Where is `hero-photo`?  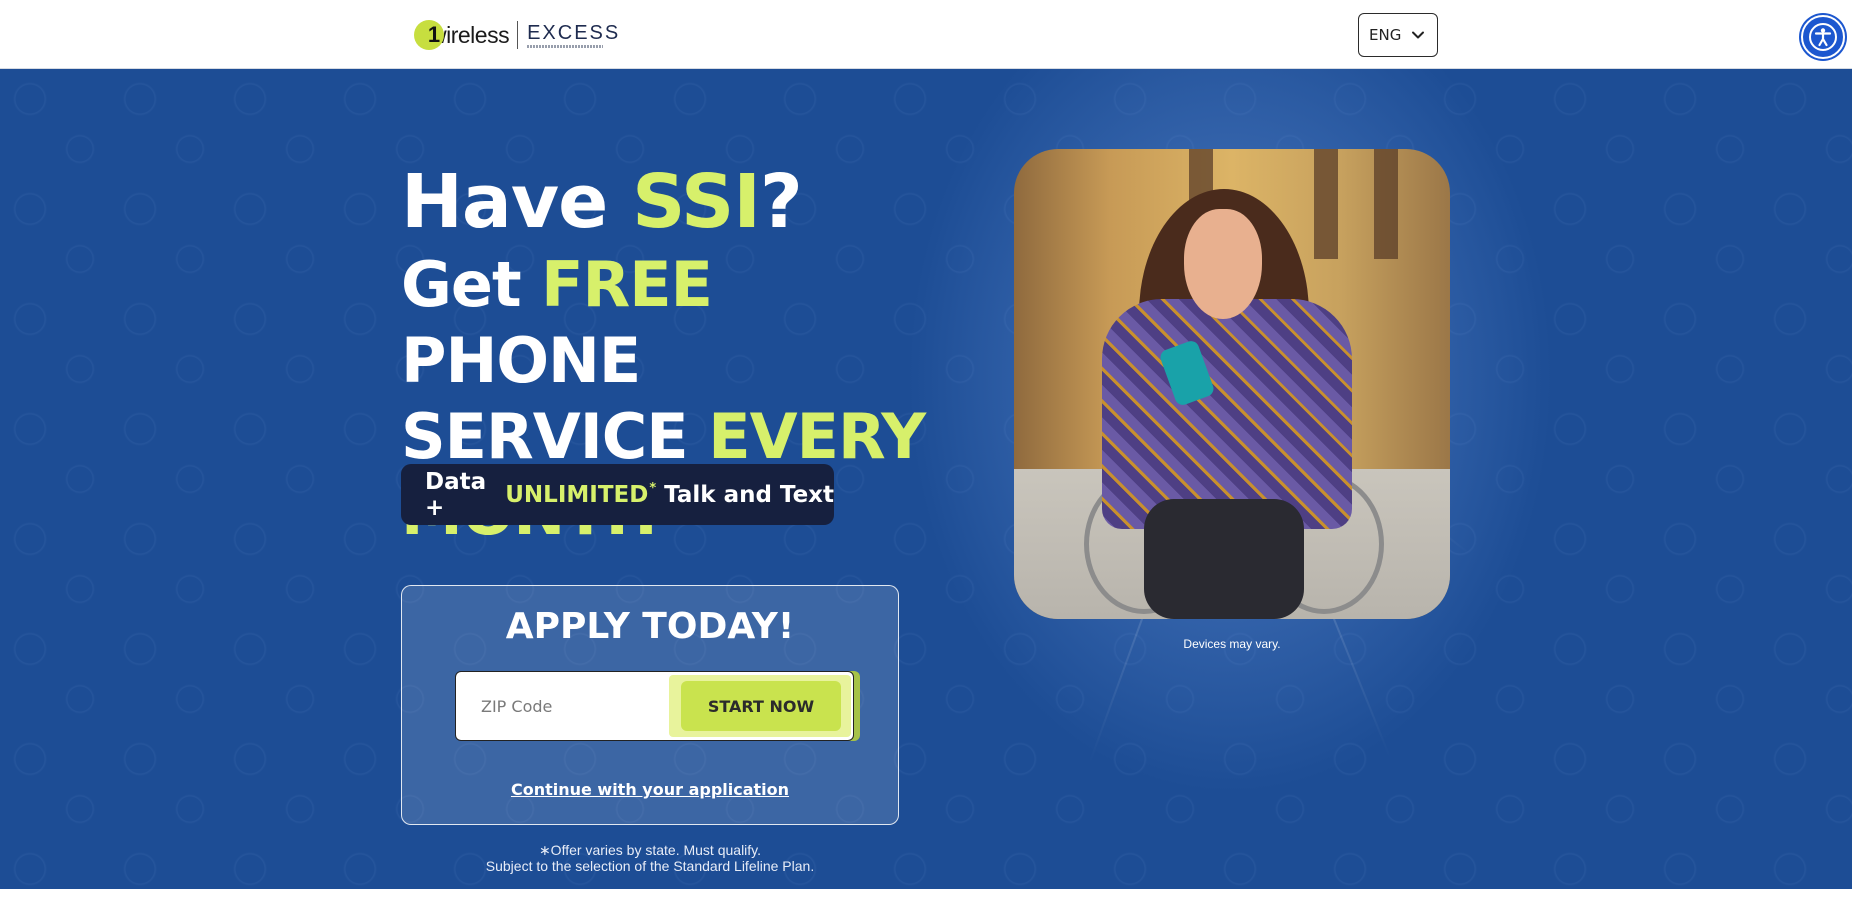
hero-photo is located at coordinates (1232, 384).